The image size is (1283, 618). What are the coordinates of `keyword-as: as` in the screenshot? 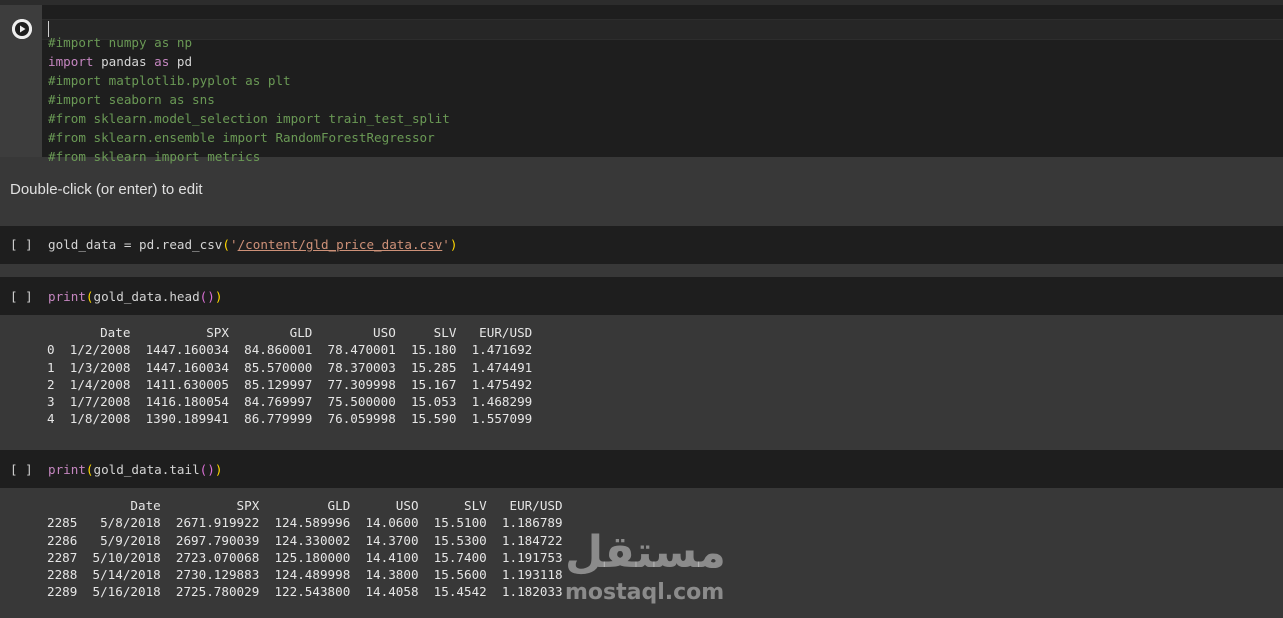 It's located at (162, 61).